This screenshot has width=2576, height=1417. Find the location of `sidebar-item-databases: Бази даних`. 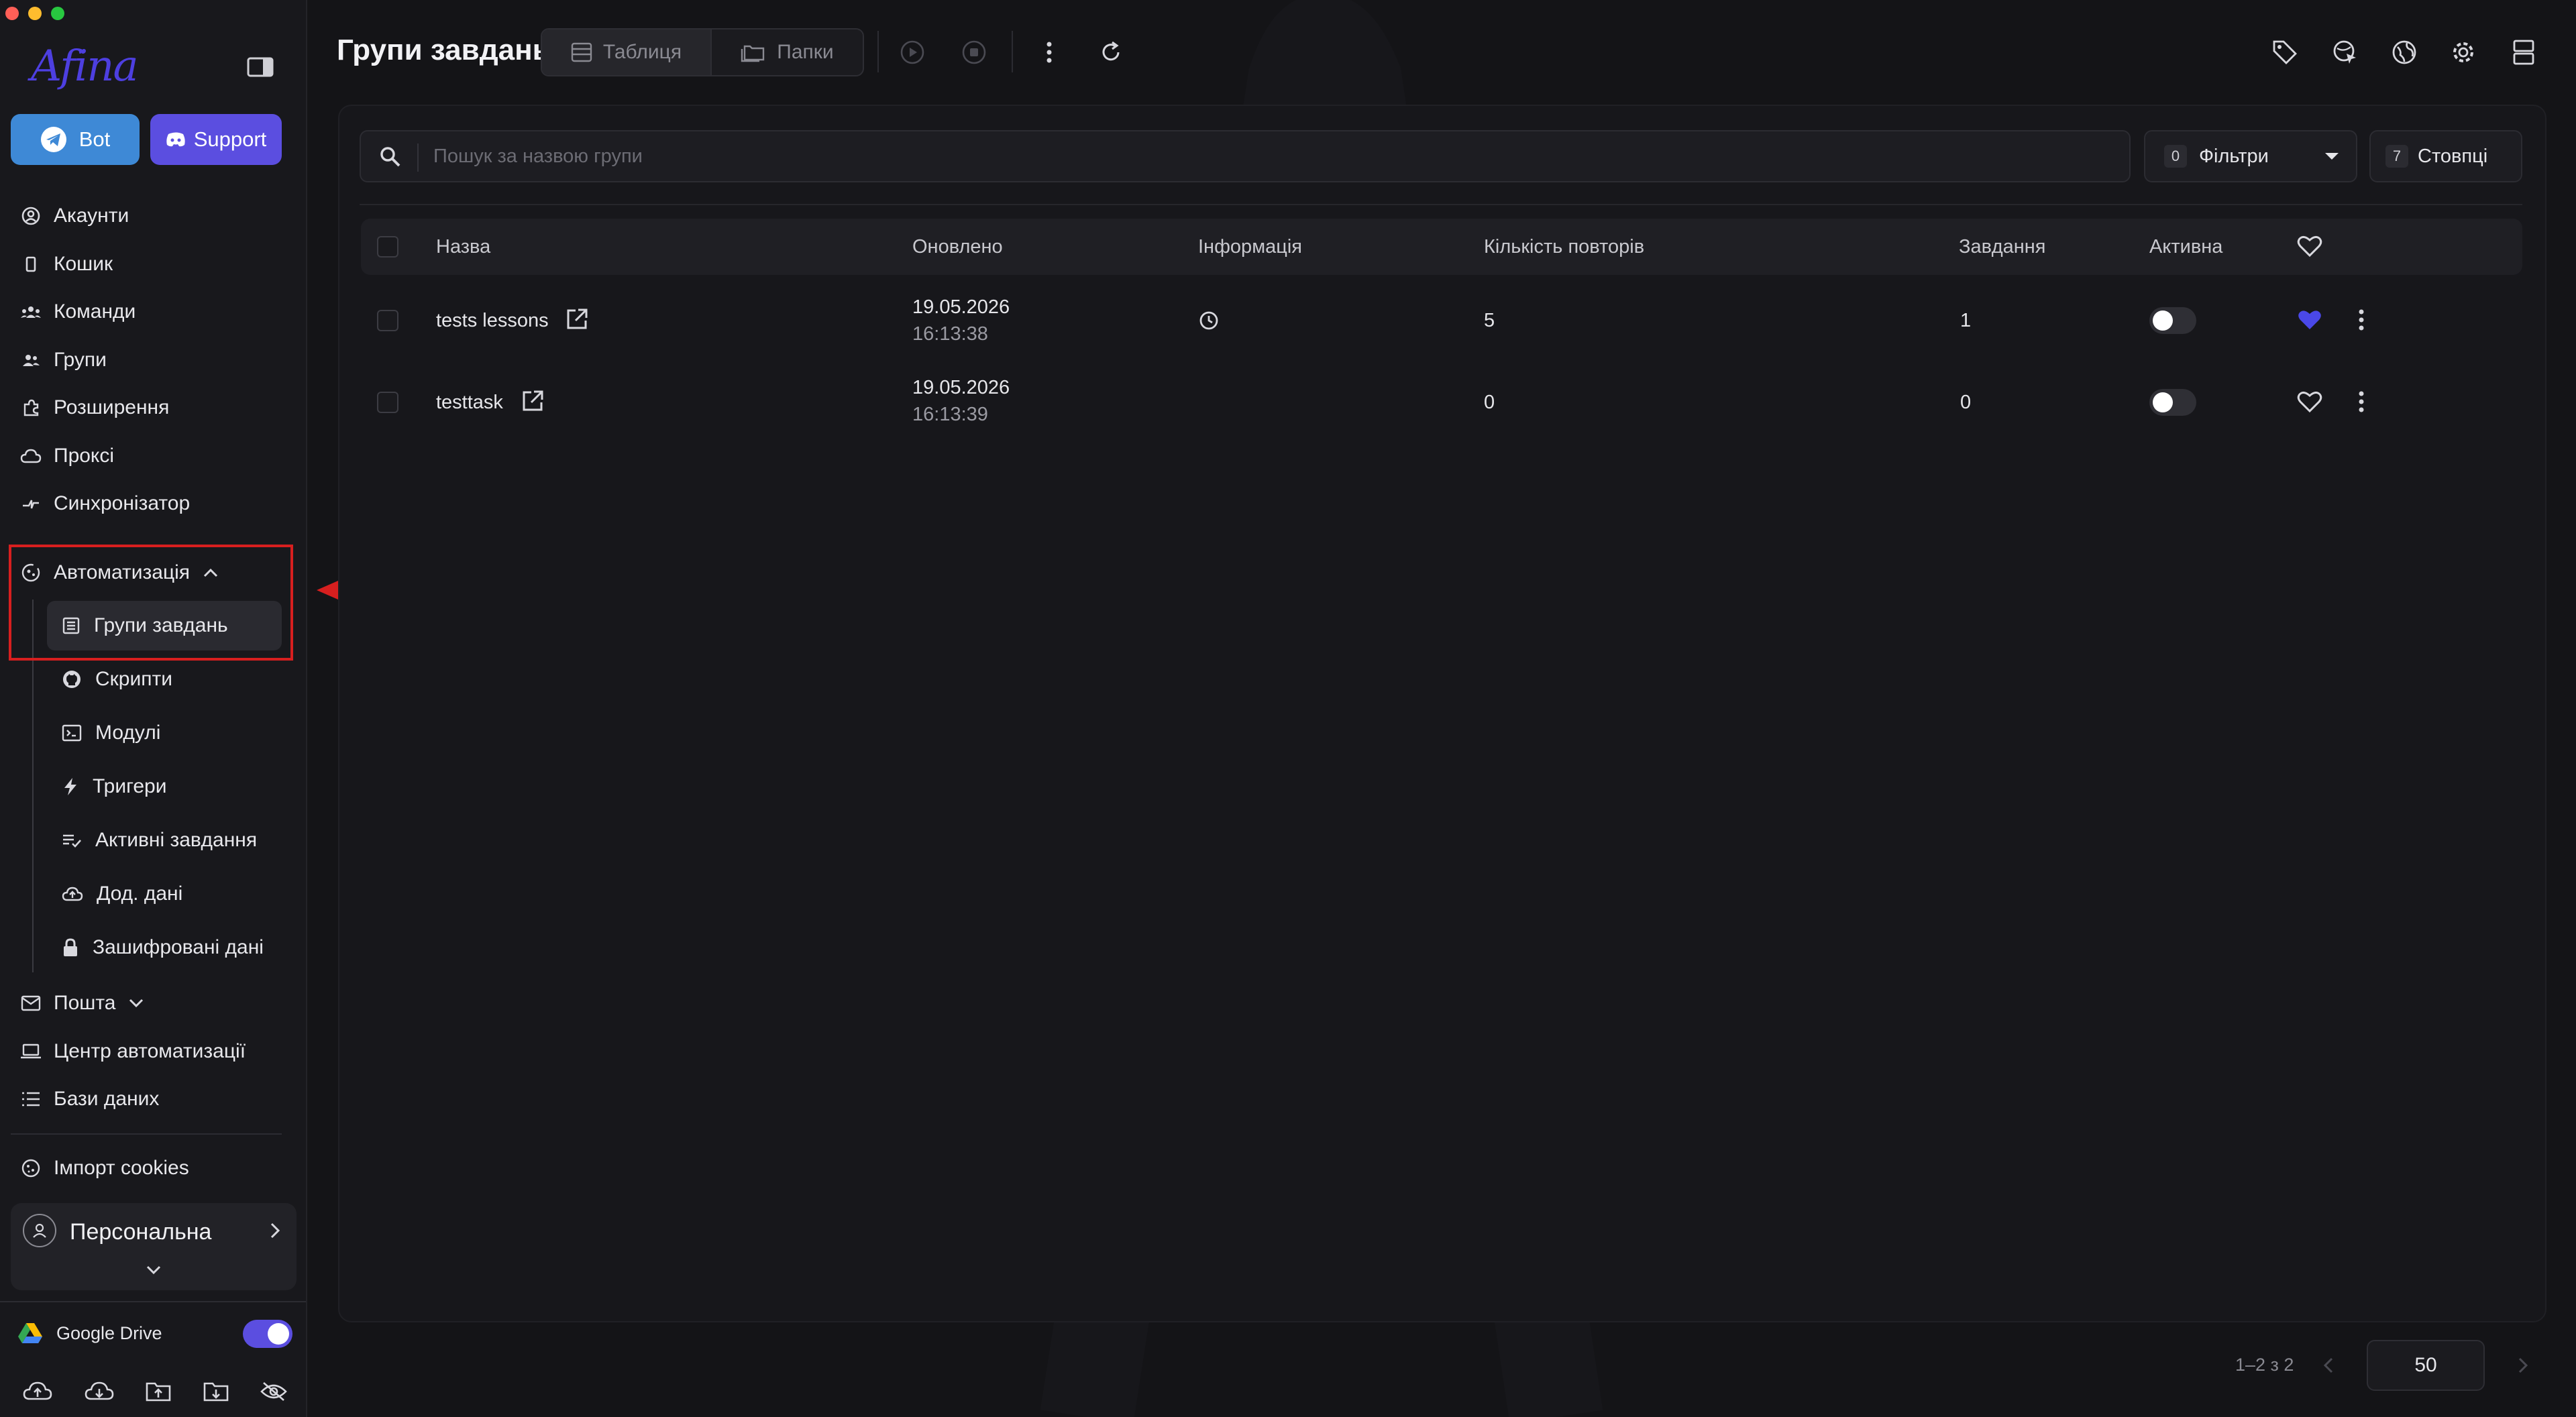

sidebar-item-databases: Бази даних is located at coordinates (89, 1099).